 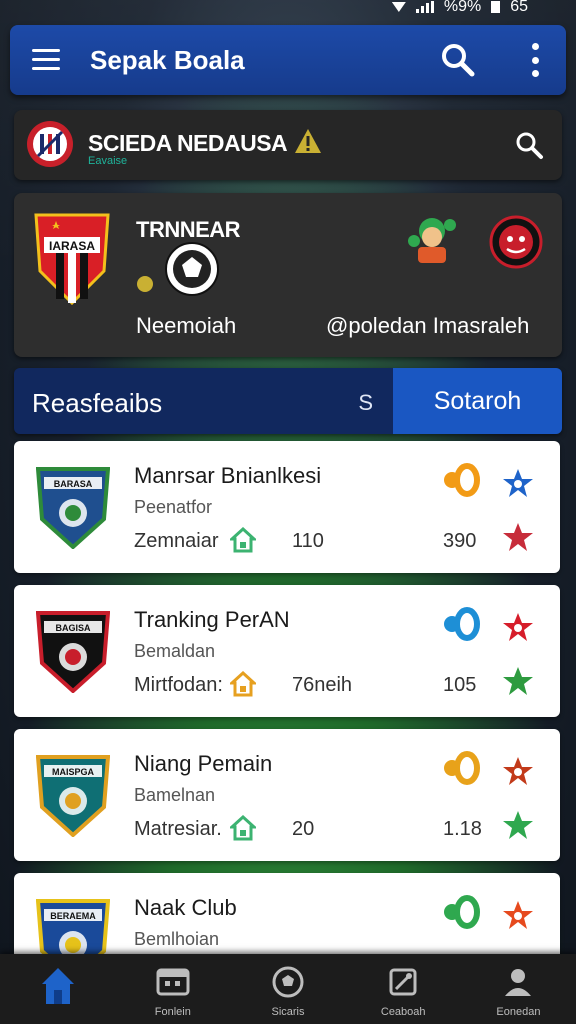 I want to click on calendar-icon, so click(x=173, y=982).